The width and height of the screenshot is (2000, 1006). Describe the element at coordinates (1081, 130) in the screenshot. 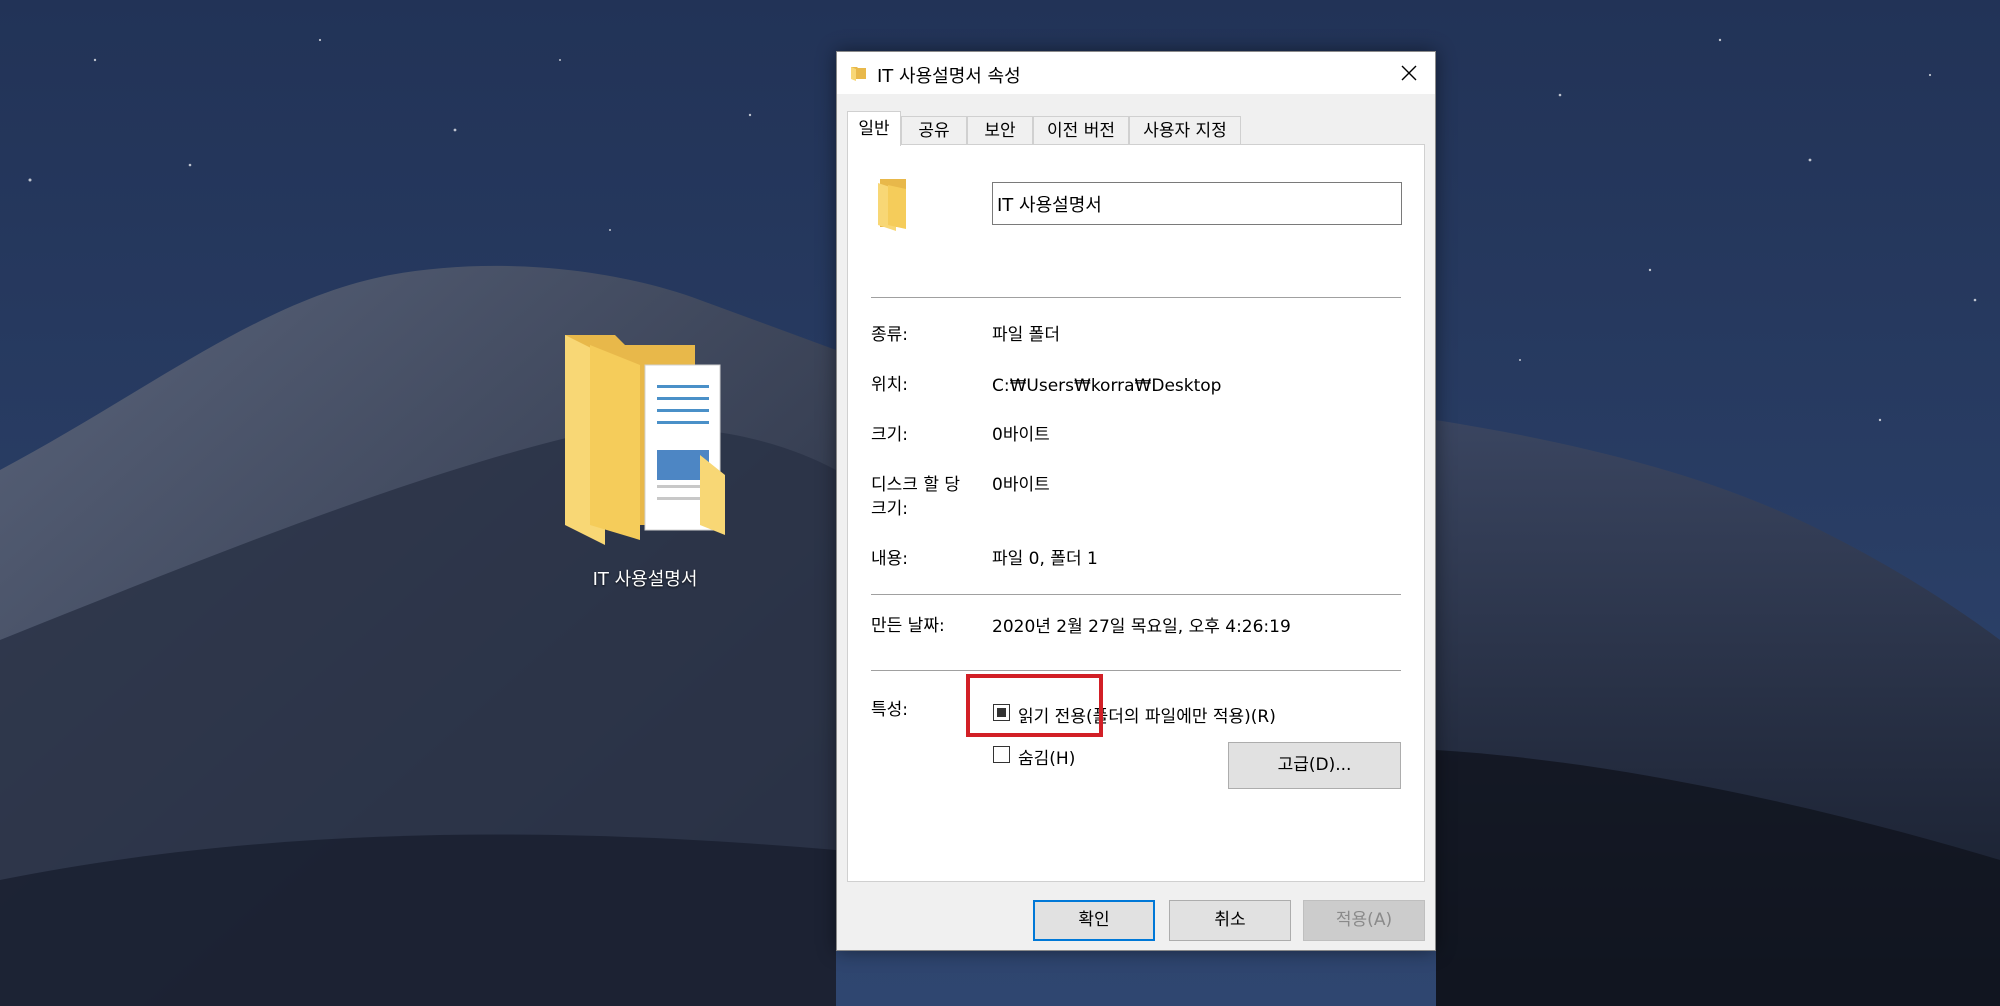

I see `tab-previous-versions: 이전 버전` at that location.